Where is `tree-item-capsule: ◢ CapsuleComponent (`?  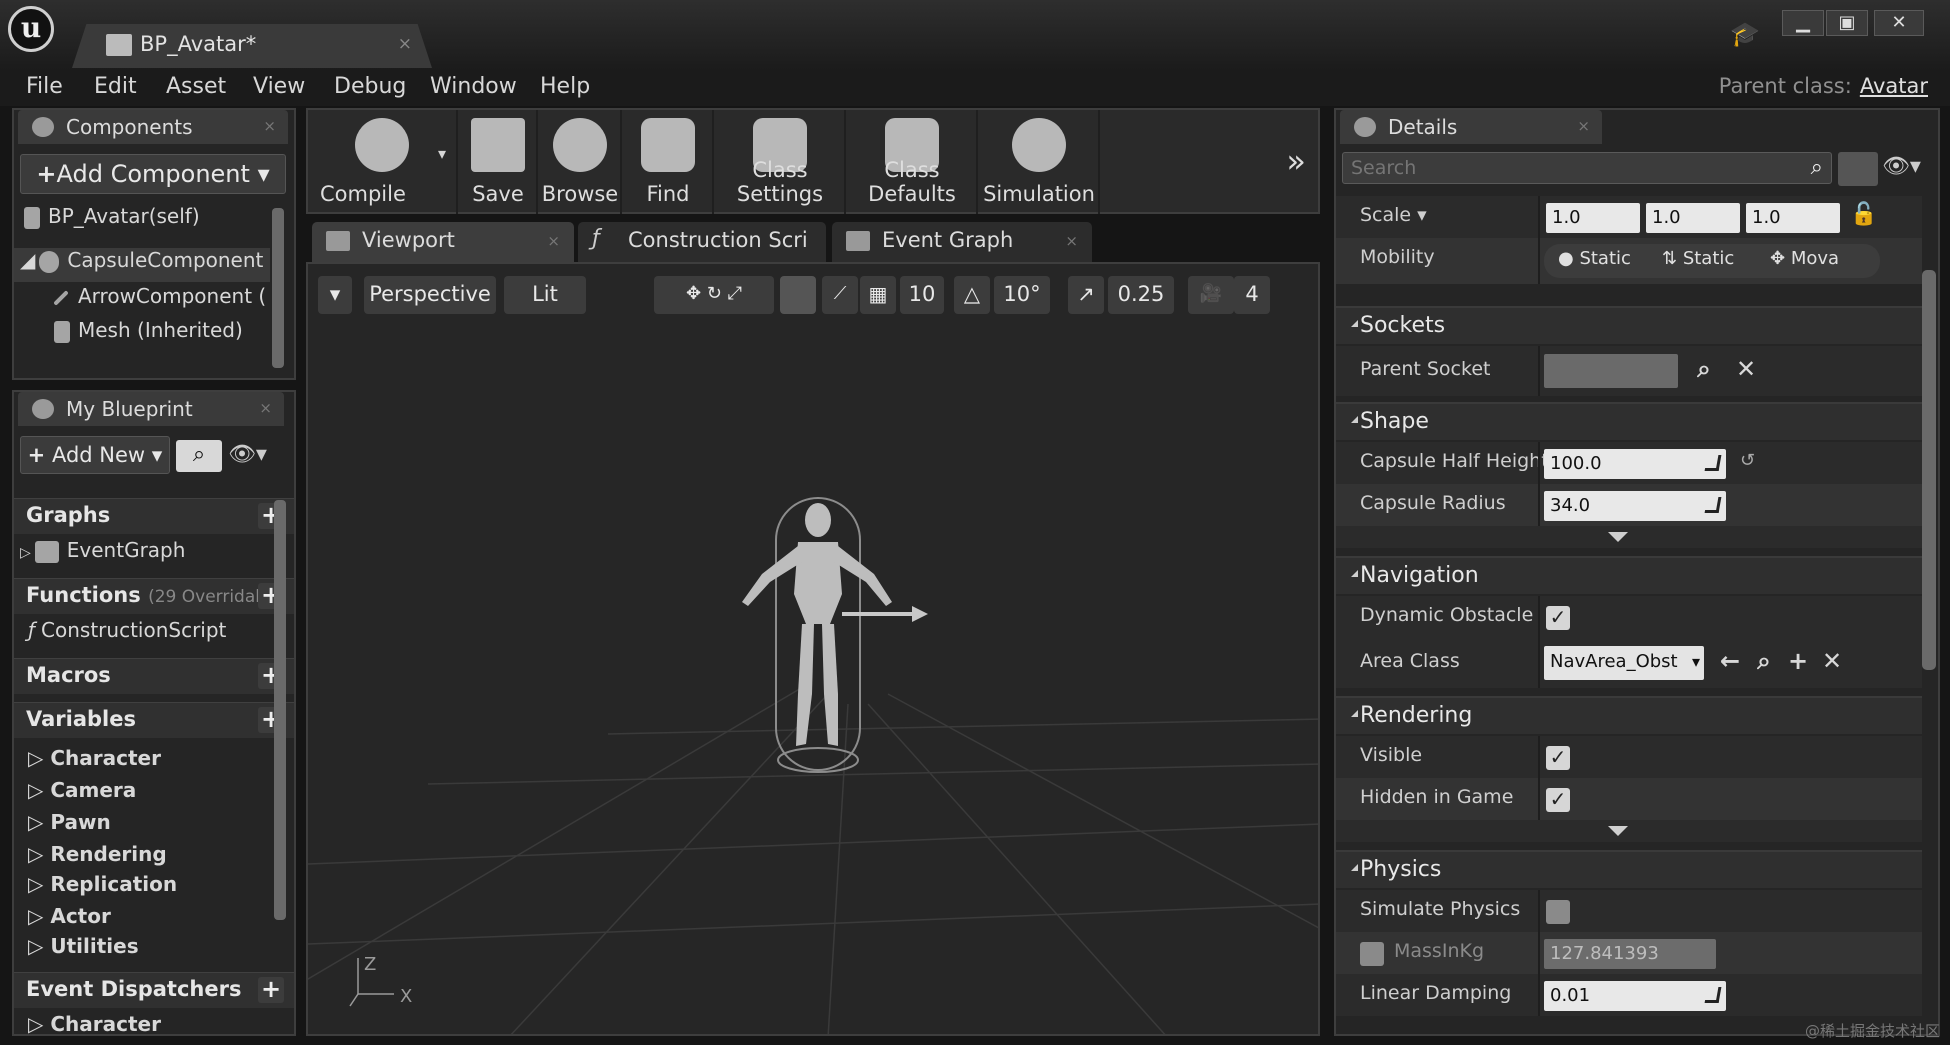
tree-item-capsule: ◢ CapsuleComponent ( is located at coordinates (142, 265).